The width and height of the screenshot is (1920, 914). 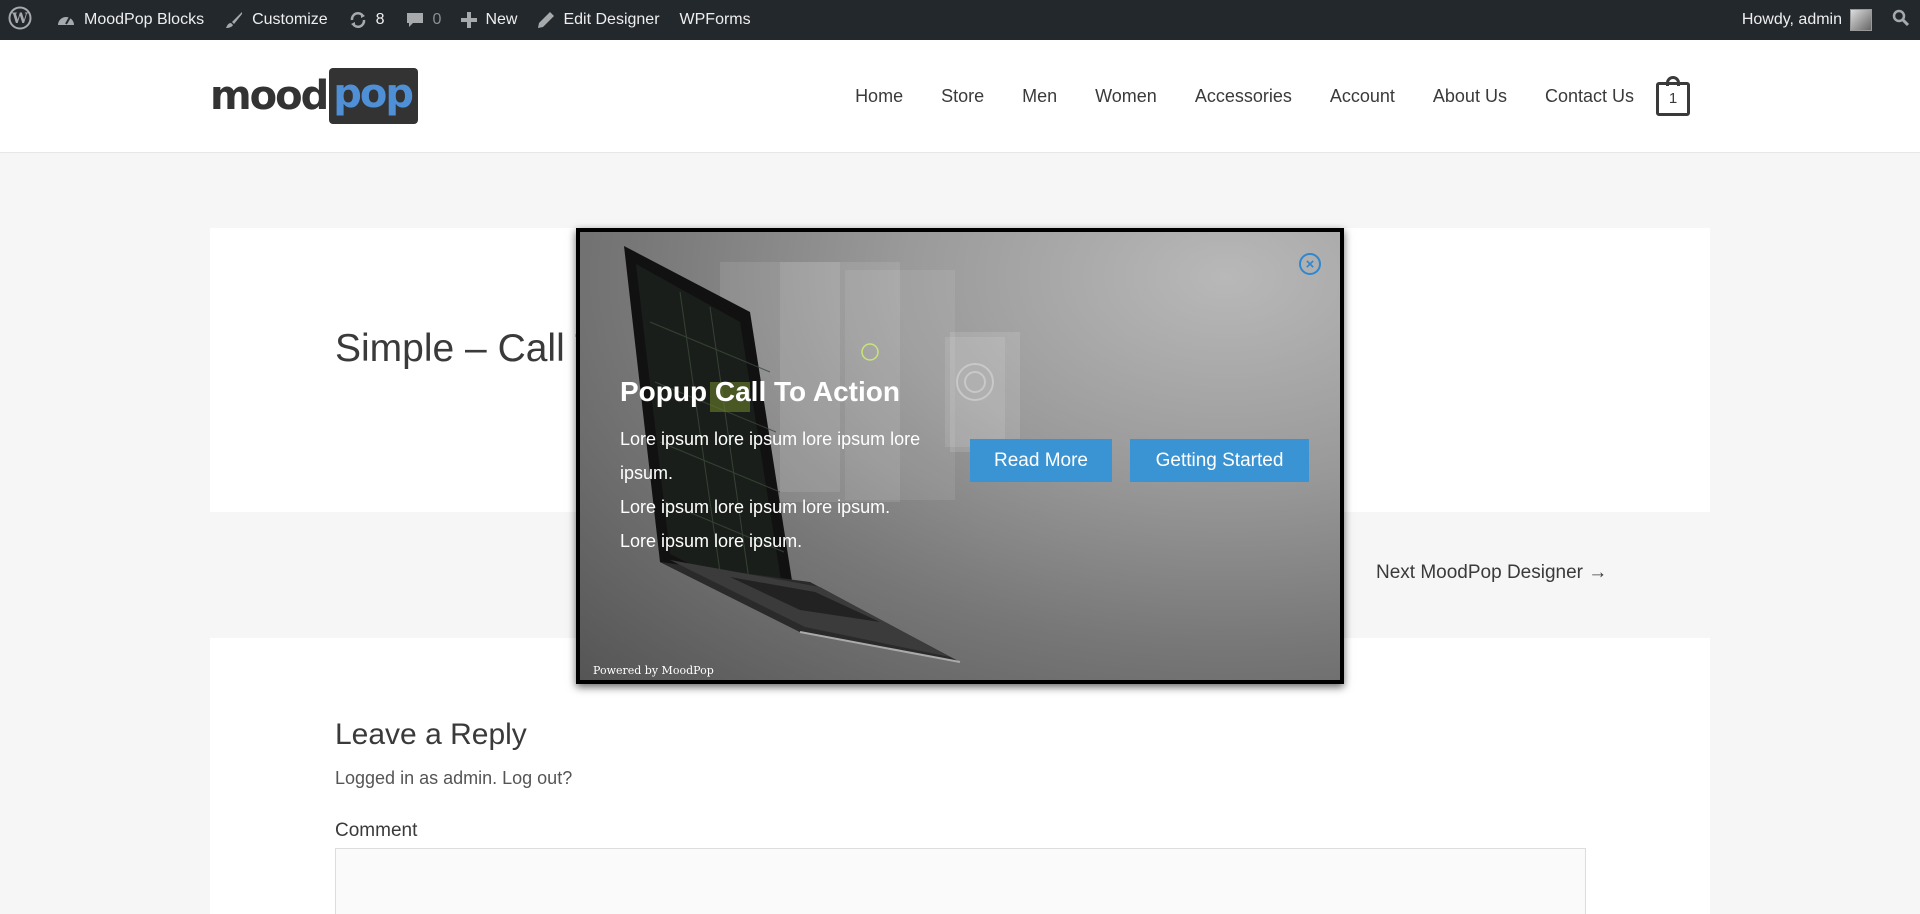 What do you see at coordinates (374, 96) in the screenshot?
I see `logo-text-pop: pop` at bounding box center [374, 96].